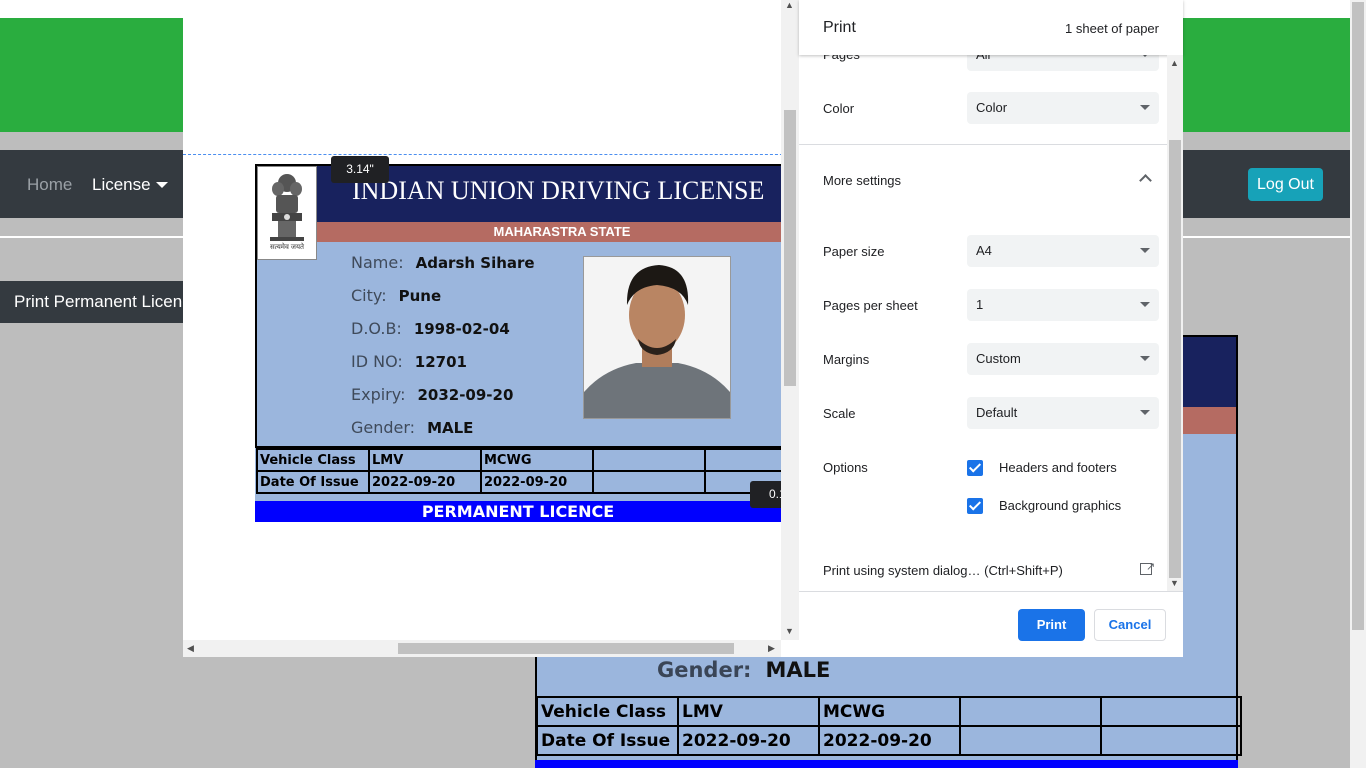  What do you see at coordinates (1130, 625) in the screenshot?
I see `cancel-button: Cancel` at bounding box center [1130, 625].